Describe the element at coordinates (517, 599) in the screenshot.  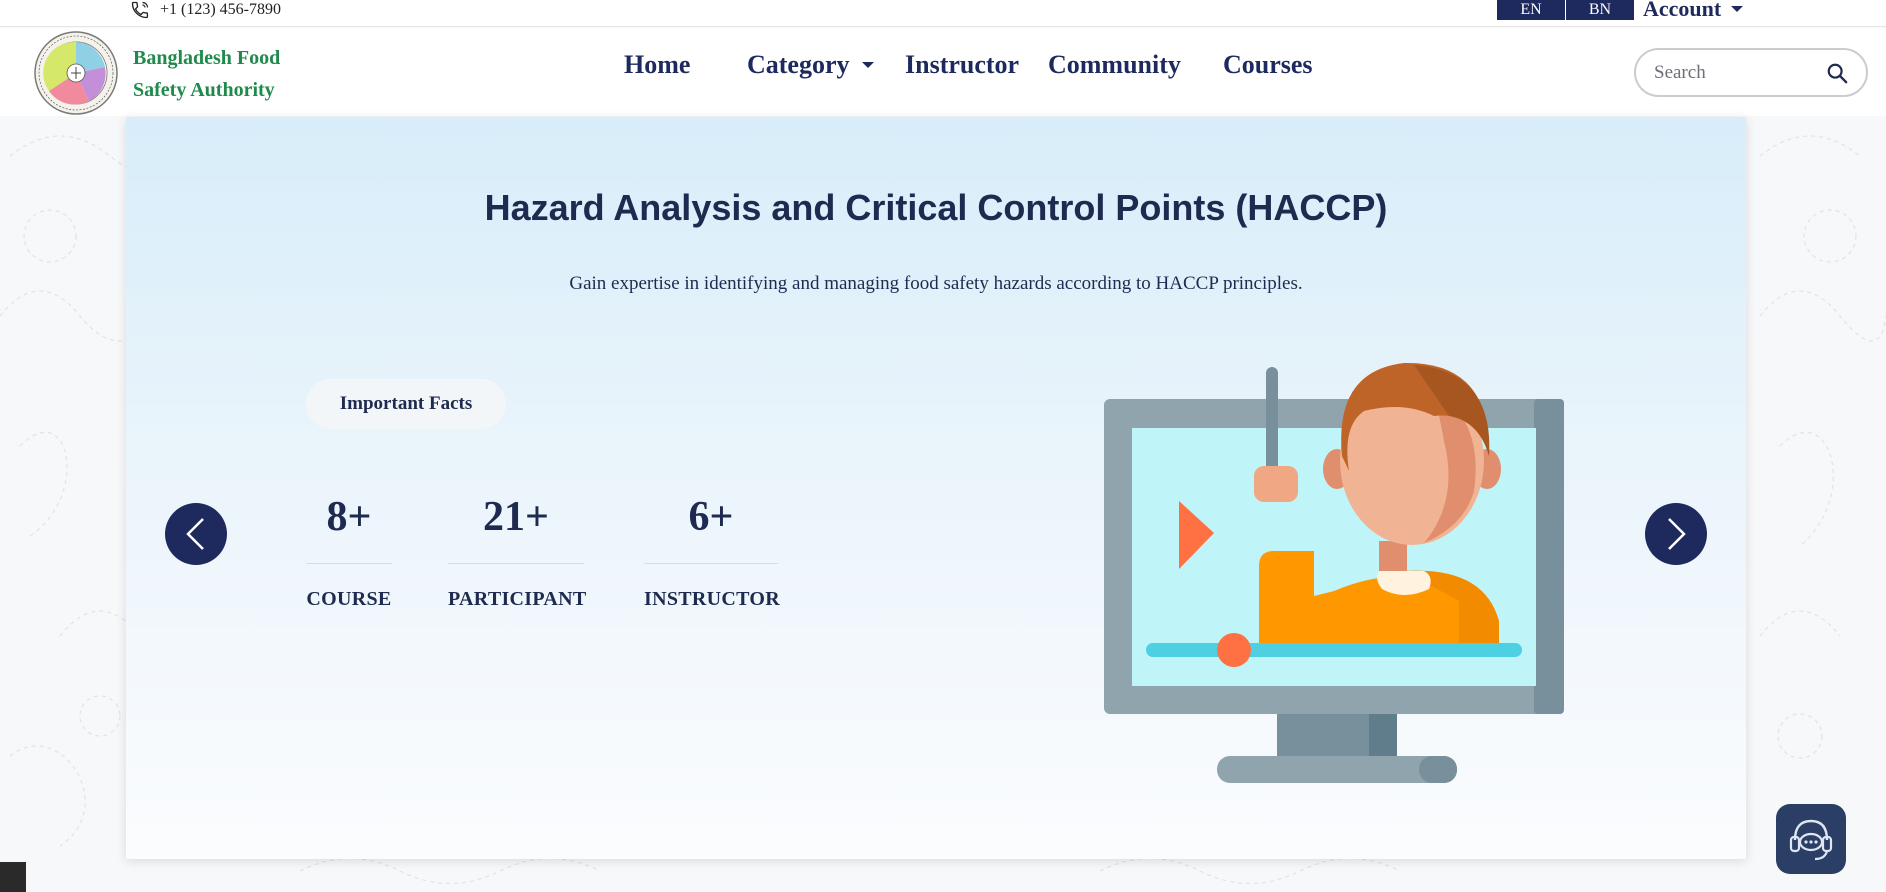
I see `stat-label: PARTICIPANT` at that location.